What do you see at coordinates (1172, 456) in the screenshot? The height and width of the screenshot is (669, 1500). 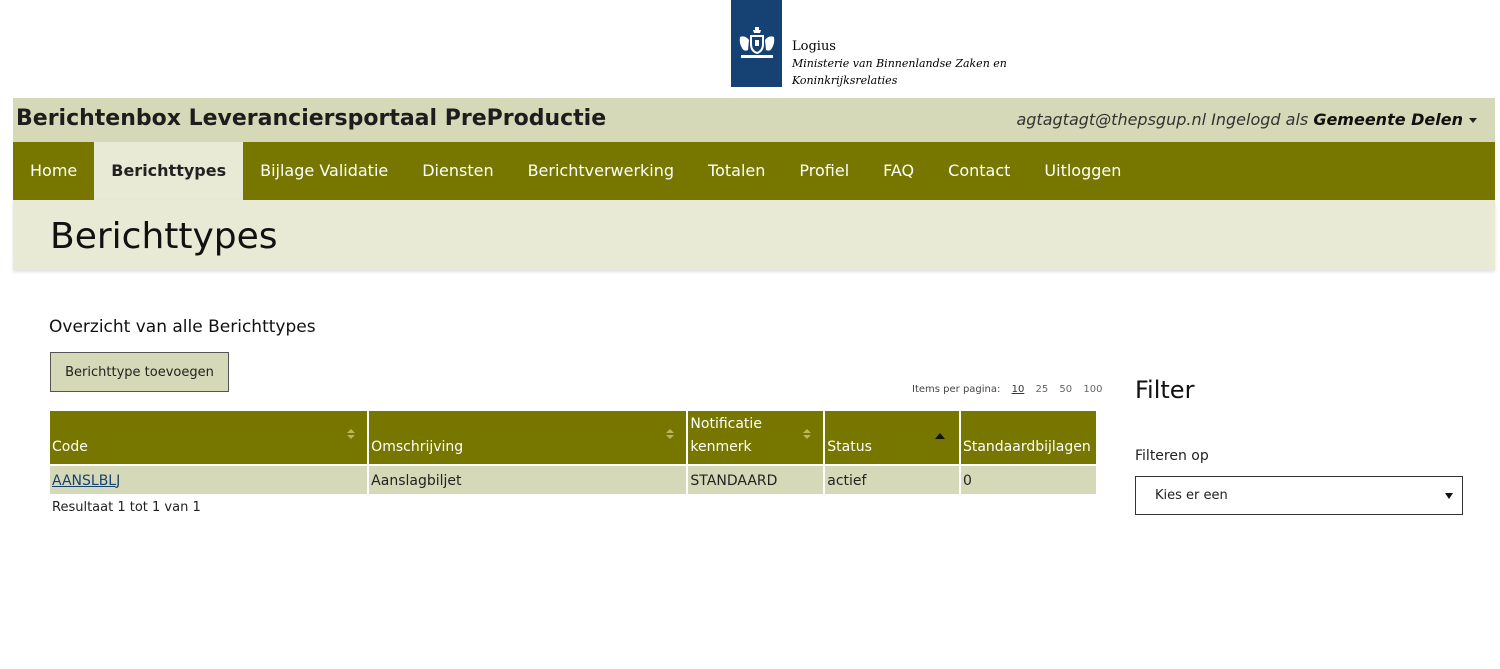 I see `filter-label: Filteren op` at bounding box center [1172, 456].